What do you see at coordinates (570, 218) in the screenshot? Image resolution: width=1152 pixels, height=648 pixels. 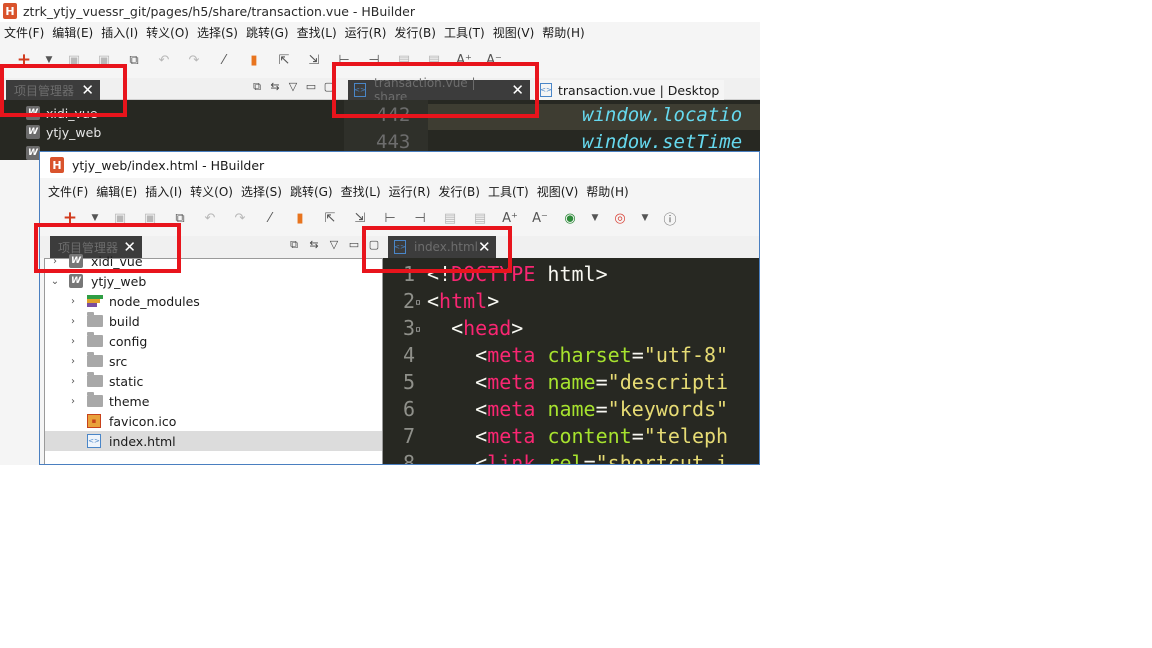 I see `run-icon: ◉` at bounding box center [570, 218].